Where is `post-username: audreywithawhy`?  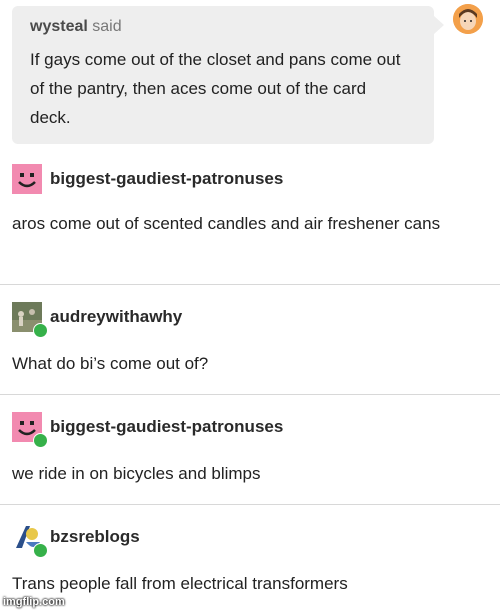
post-username: audreywithawhy is located at coordinates (116, 317).